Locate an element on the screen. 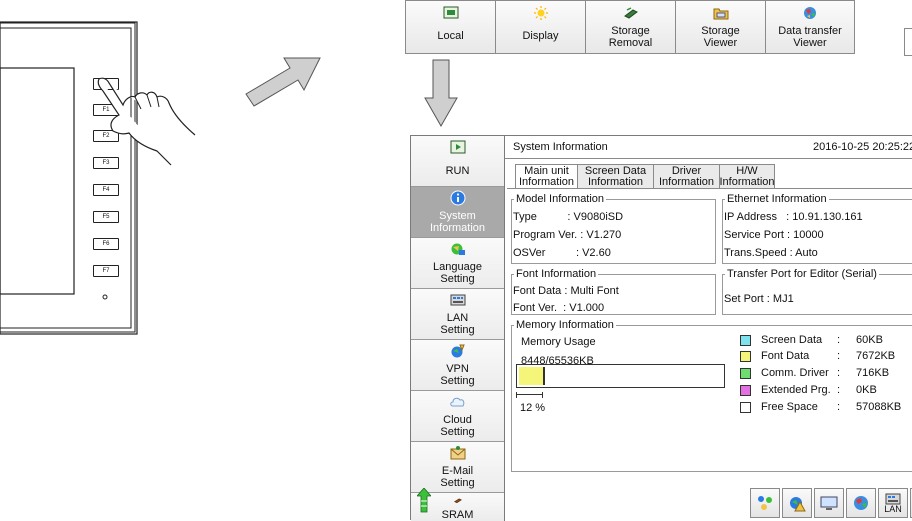 The image size is (912, 521). sidebar-item-label: E-Mail Setting is located at coordinates (457, 477).